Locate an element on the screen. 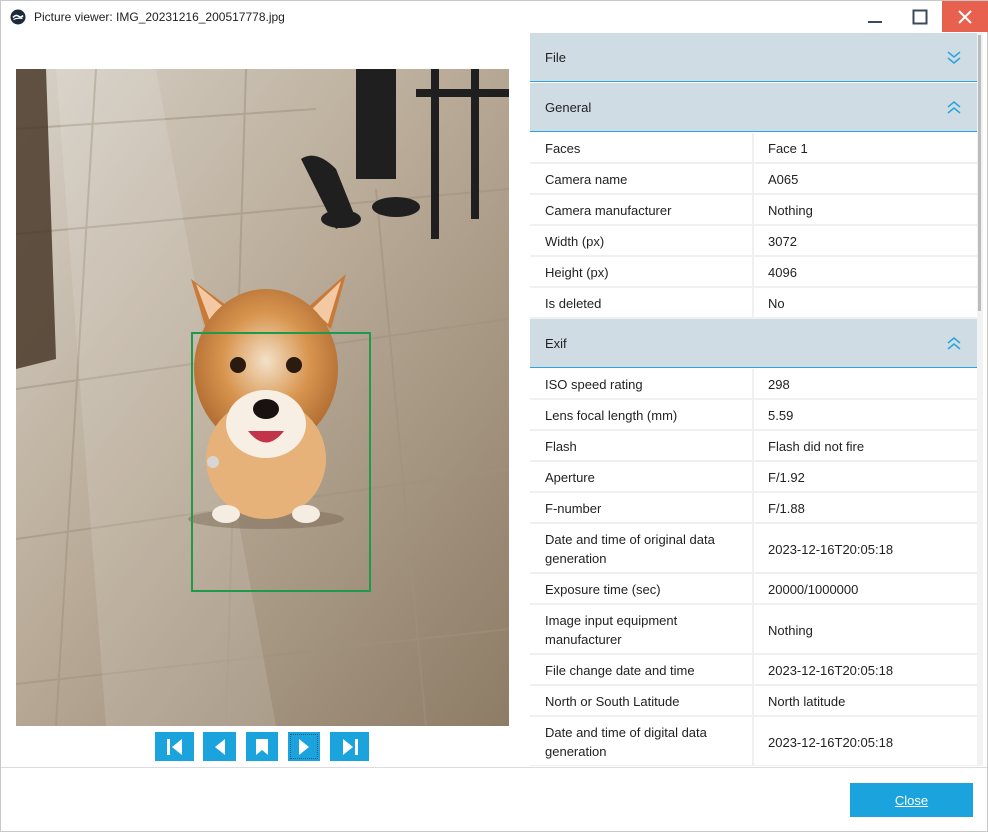  next-image-button is located at coordinates (304, 746).